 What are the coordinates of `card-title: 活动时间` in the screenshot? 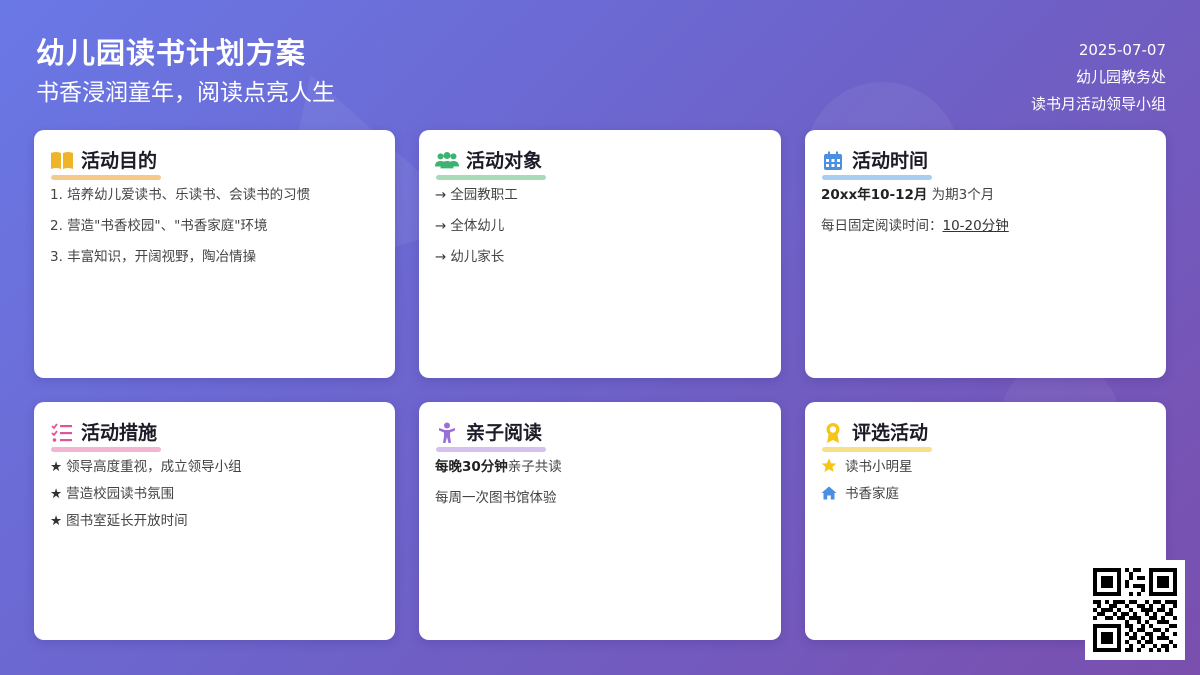 It's located at (890, 161).